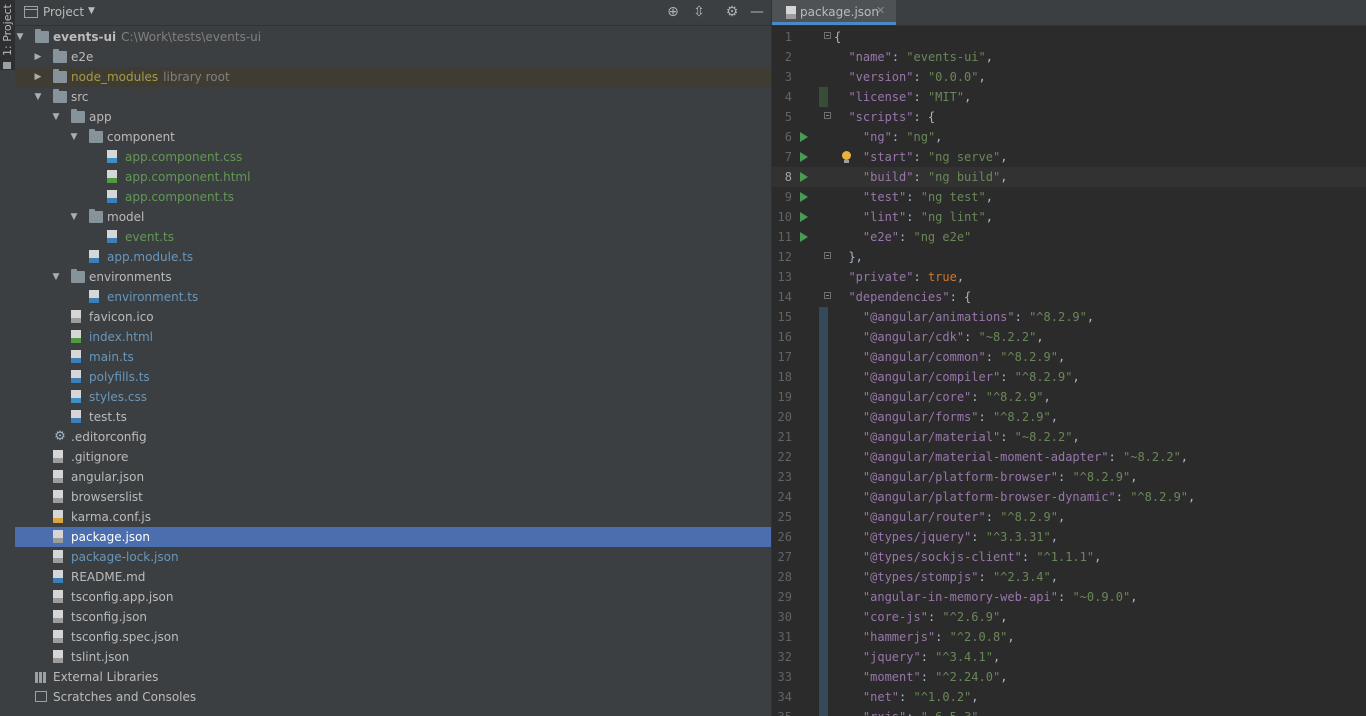 The height and width of the screenshot is (716, 1366). Describe the element at coordinates (393, 577) in the screenshot. I see `tree-file-row: README.md` at that location.